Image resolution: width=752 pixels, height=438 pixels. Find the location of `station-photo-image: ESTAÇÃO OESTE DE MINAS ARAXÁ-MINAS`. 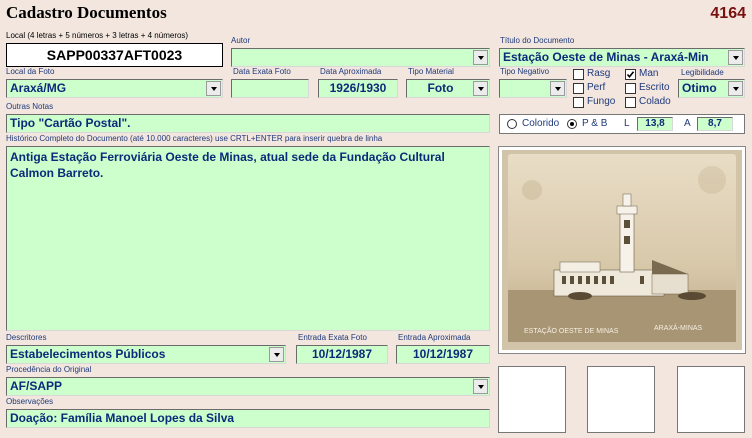

station-photo-image: ESTAÇÃO OESTE DE MINAS ARAXÁ-MINAS is located at coordinates (622, 250).